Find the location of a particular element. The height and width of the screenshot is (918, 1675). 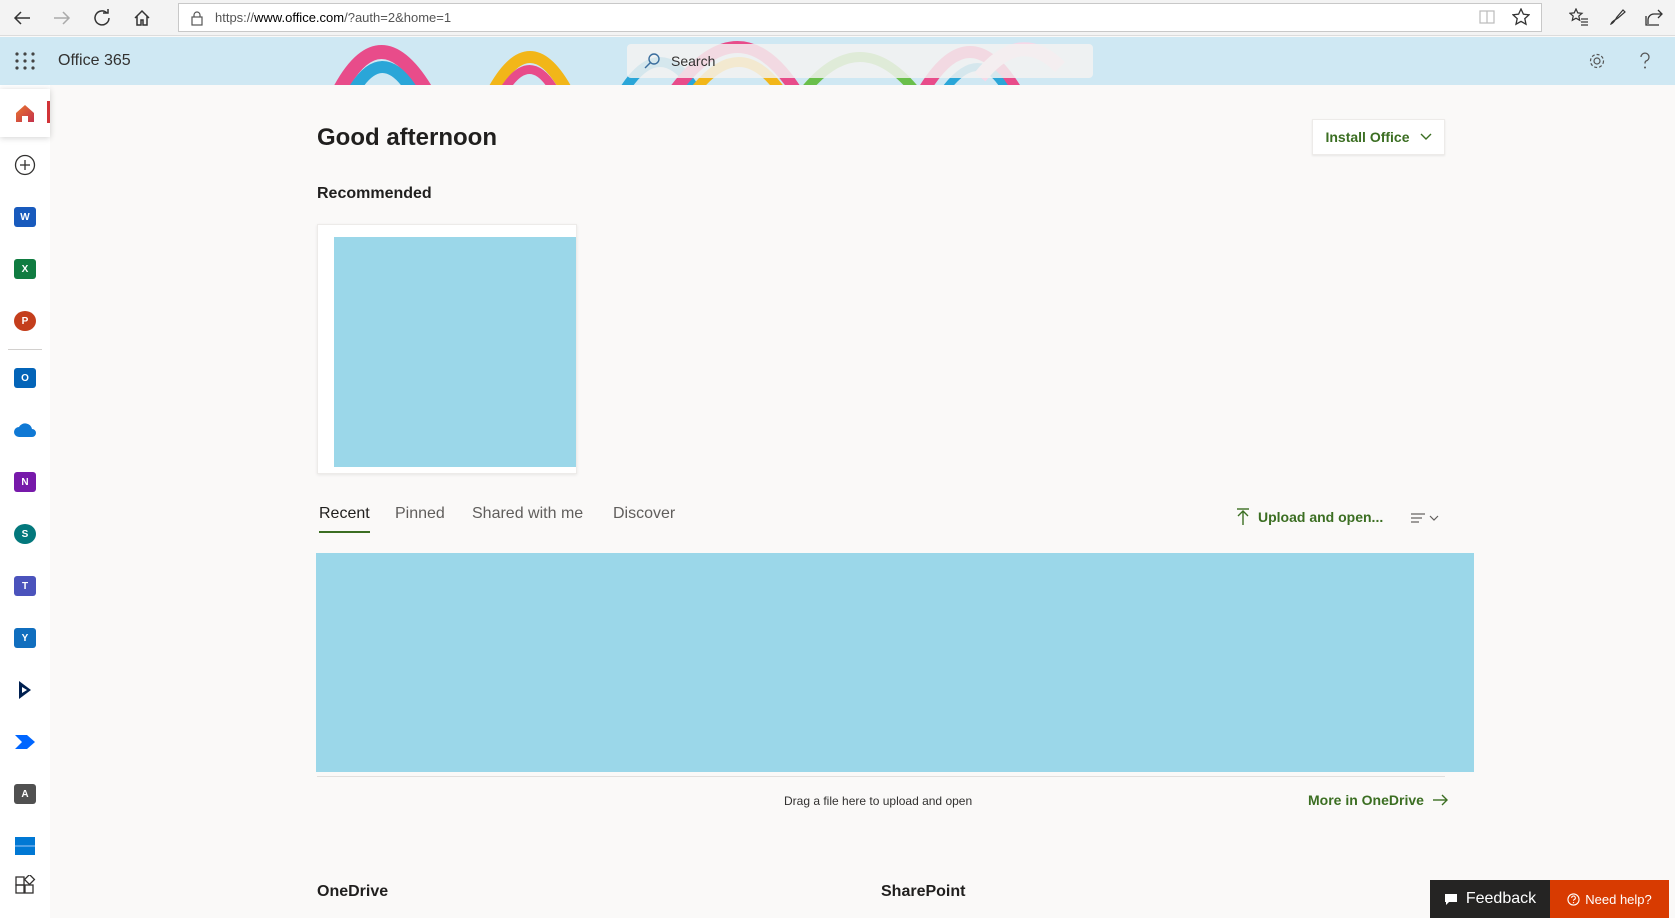

app-launcher-icon is located at coordinates (25, 61).